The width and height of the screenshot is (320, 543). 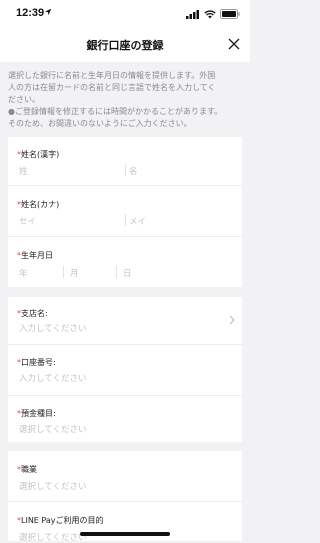 I want to click on notice-line: そのため、お間違いのないようにご入力ください。, so click(x=100, y=123).